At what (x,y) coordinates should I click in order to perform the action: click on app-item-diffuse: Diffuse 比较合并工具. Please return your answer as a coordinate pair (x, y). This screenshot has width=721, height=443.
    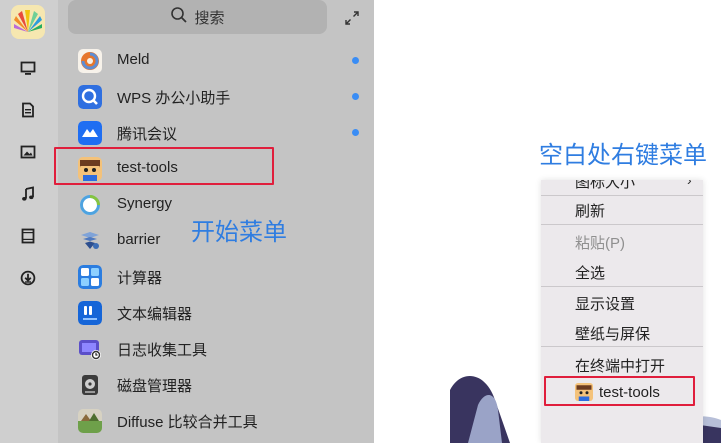
    Looking at the image, I should click on (216, 422).